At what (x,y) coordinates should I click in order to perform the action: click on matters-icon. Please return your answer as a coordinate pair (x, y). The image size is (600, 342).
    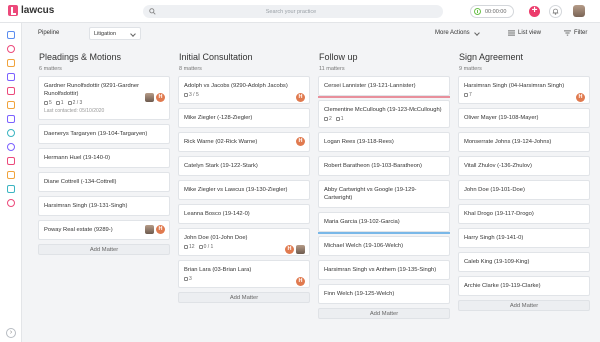
    Looking at the image, I should click on (11, 91).